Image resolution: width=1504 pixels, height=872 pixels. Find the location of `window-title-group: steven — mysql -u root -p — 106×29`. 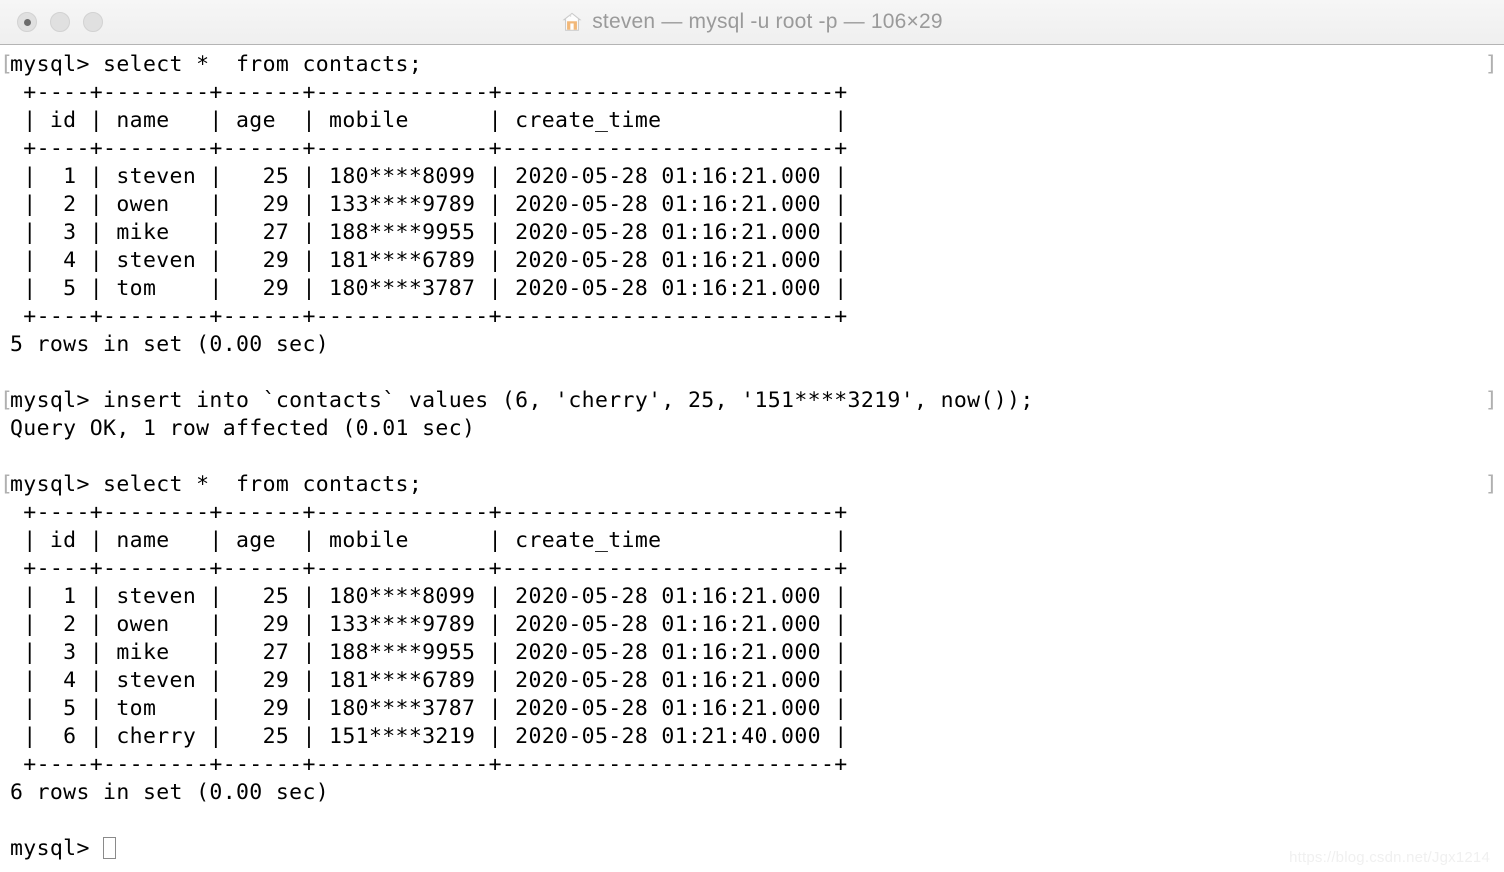

window-title-group: steven — mysql -u root -p — 106×29 is located at coordinates (752, 22).